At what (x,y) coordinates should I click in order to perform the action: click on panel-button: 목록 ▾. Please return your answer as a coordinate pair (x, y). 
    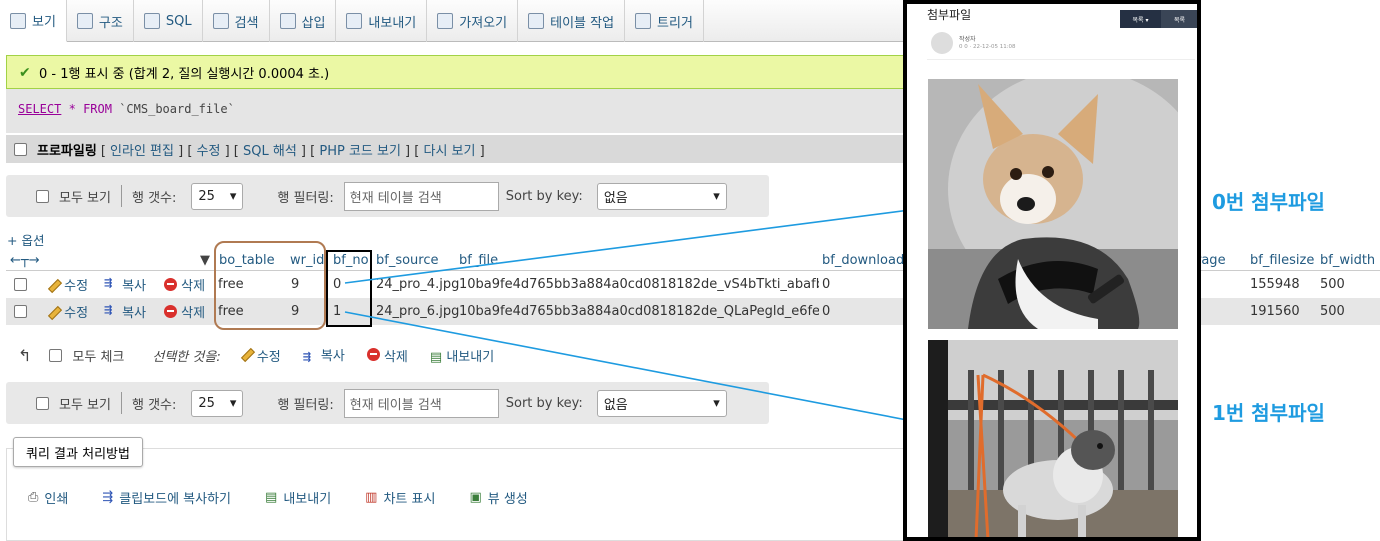
    Looking at the image, I should click on (1140, 19).